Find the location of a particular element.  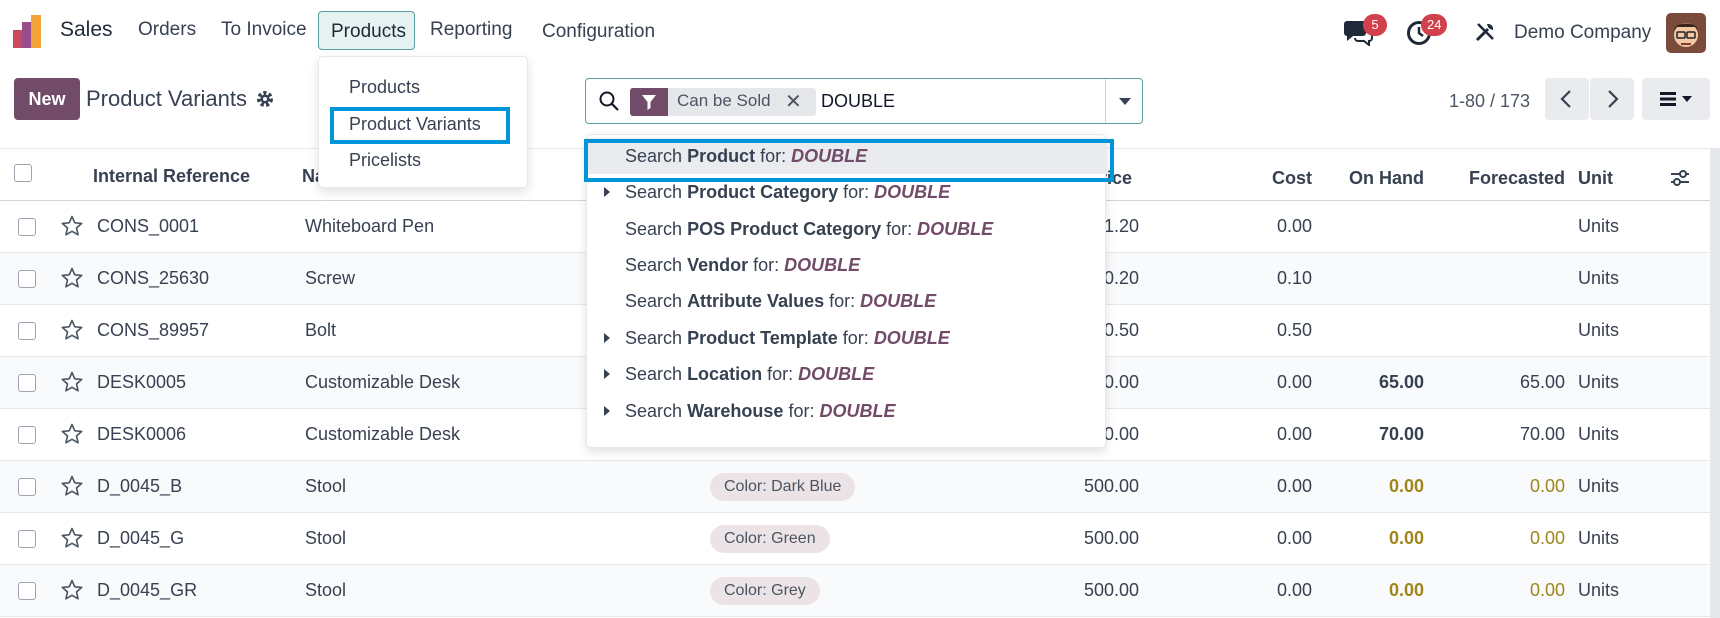

menu-reporting: Reporting is located at coordinates (471, 30).